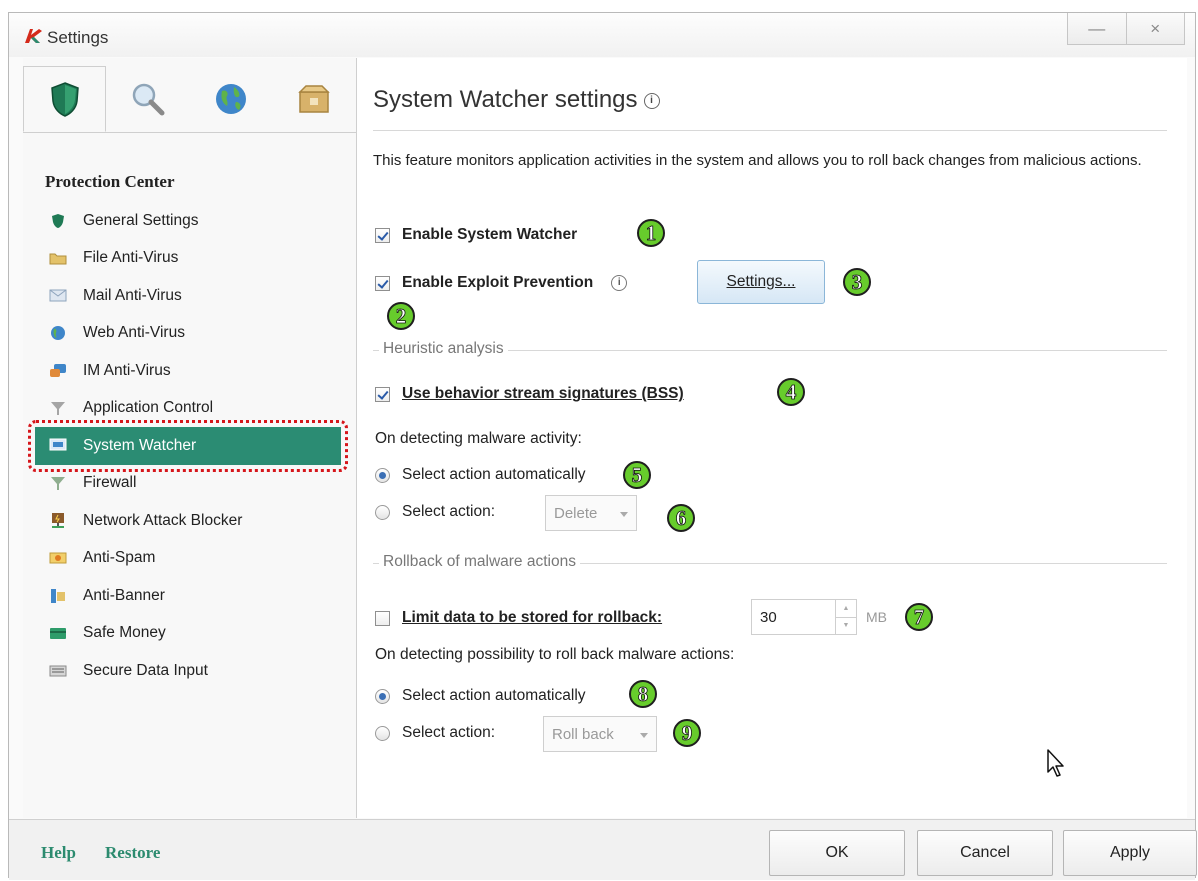  What do you see at coordinates (382, 475) in the screenshot?
I see `malware-auto-radio` at bounding box center [382, 475].